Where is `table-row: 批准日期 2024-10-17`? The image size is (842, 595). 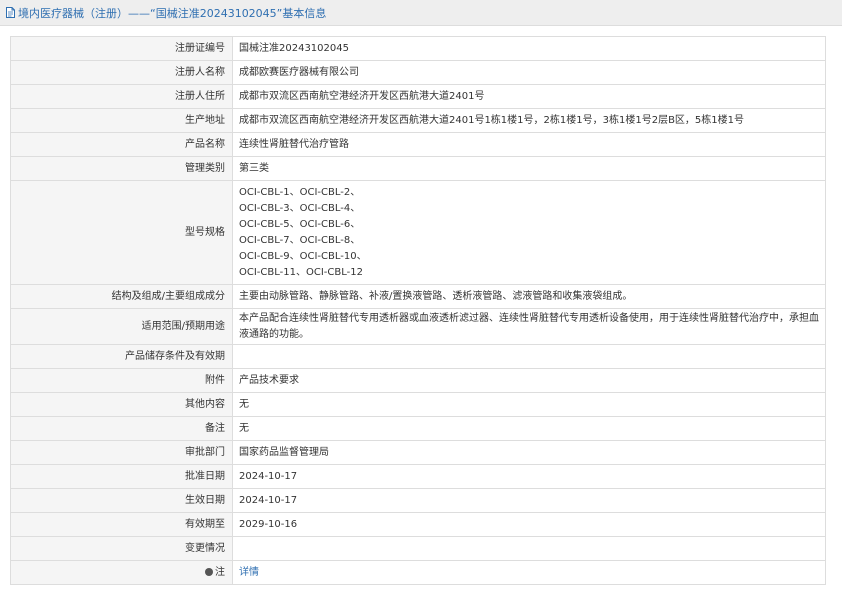 table-row: 批准日期 2024-10-17 is located at coordinates (418, 476).